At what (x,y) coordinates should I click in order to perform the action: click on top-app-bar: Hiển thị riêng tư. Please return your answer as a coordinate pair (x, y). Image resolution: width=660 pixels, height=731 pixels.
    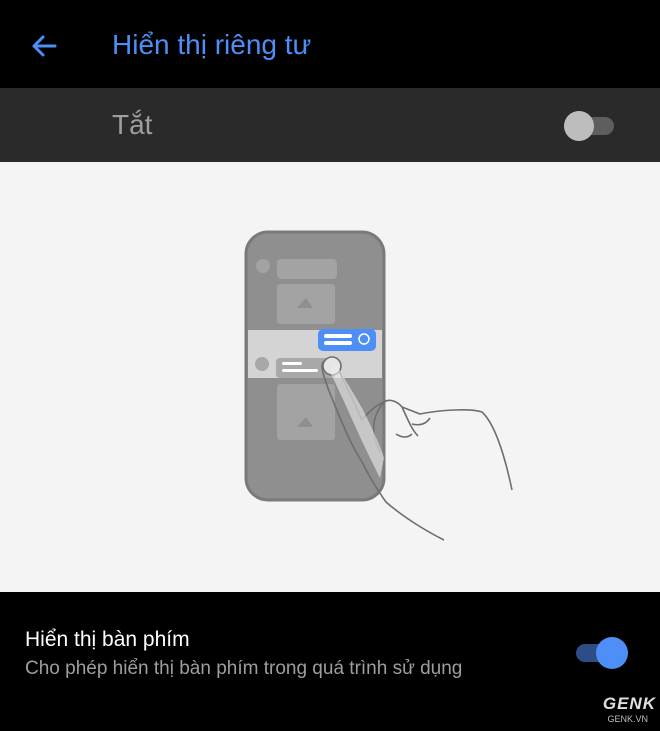
    Looking at the image, I should click on (330, 44).